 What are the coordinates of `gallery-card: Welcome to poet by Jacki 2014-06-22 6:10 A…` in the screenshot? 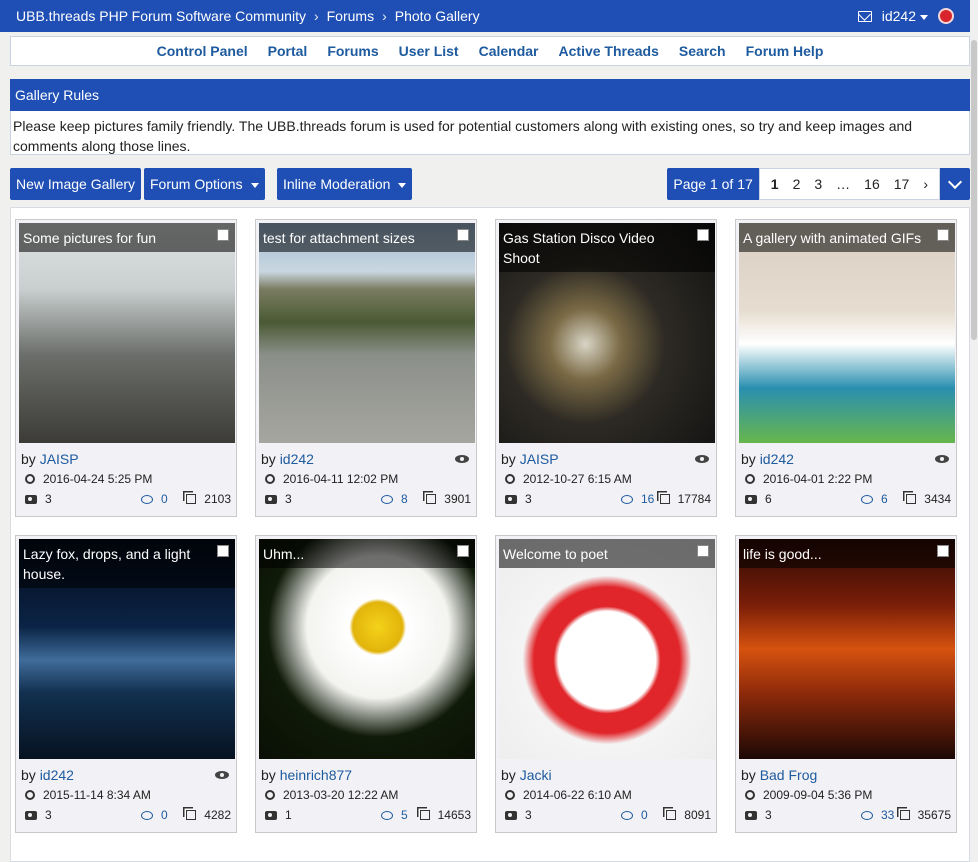 It's located at (606, 684).